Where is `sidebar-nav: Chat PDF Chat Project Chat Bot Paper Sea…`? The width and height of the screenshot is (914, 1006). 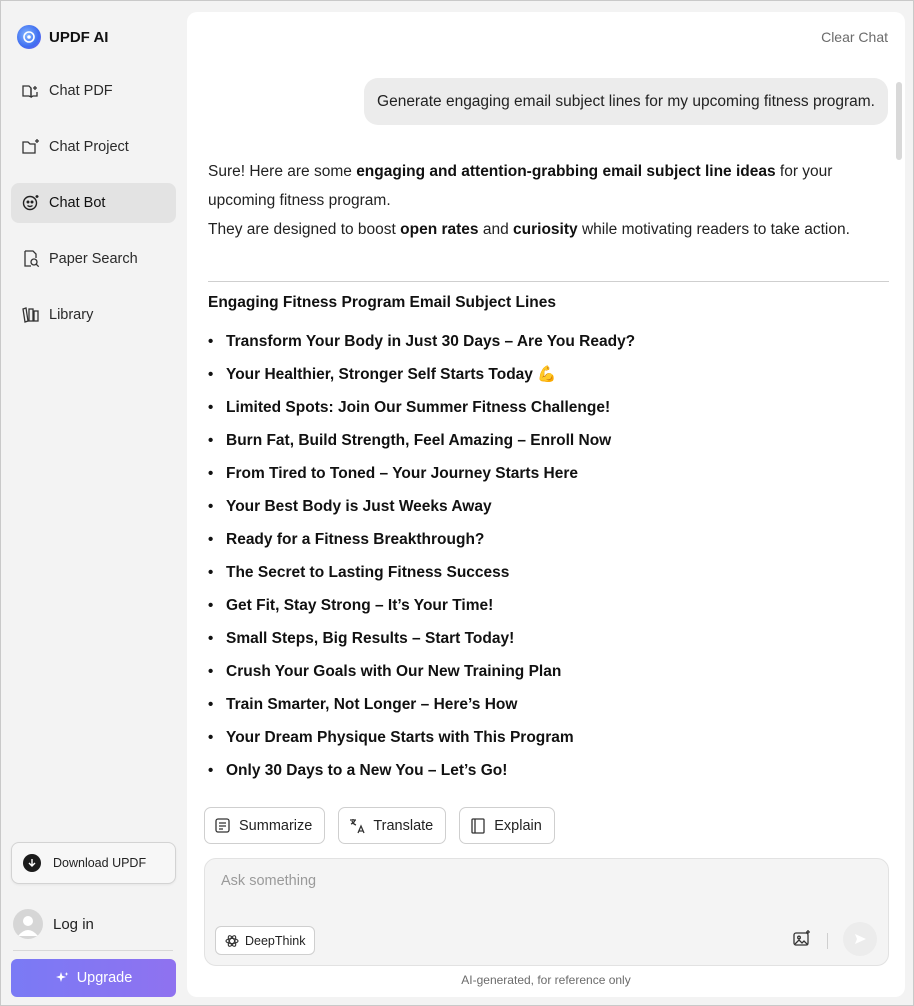 sidebar-nav: Chat PDF Chat Project Chat Bot Paper Sea… is located at coordinates (93, 211).